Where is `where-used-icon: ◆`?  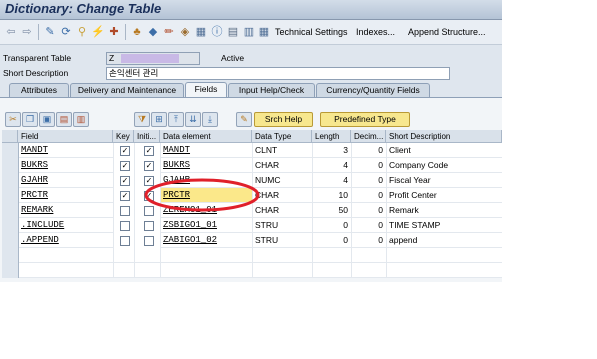 where-used-icon: ◆ is located at coordinates (153, 31).